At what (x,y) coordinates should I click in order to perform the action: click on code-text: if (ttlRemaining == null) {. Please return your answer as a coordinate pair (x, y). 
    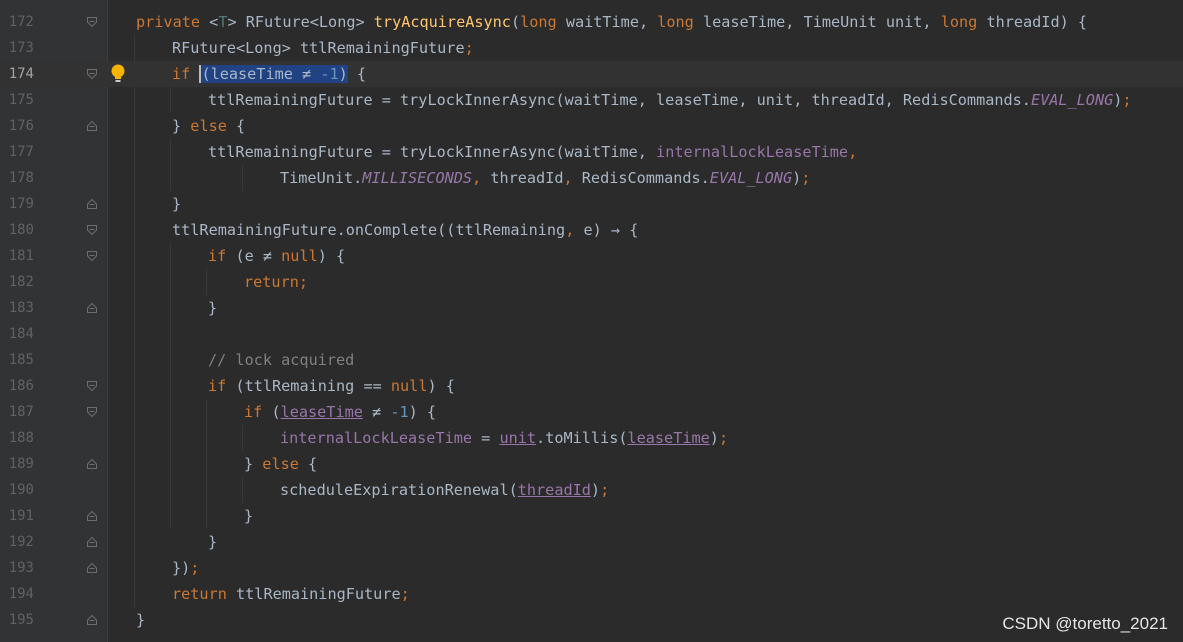
    Looking at the image, I should click on (331, 386).